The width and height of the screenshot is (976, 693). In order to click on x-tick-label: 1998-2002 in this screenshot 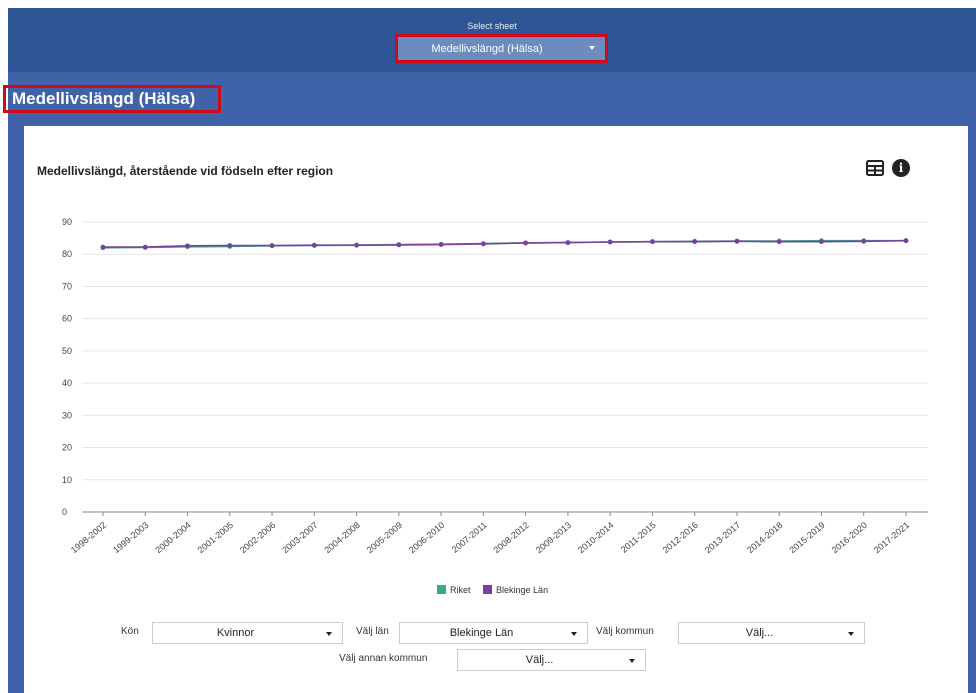, I will do `click(88, 537)`.